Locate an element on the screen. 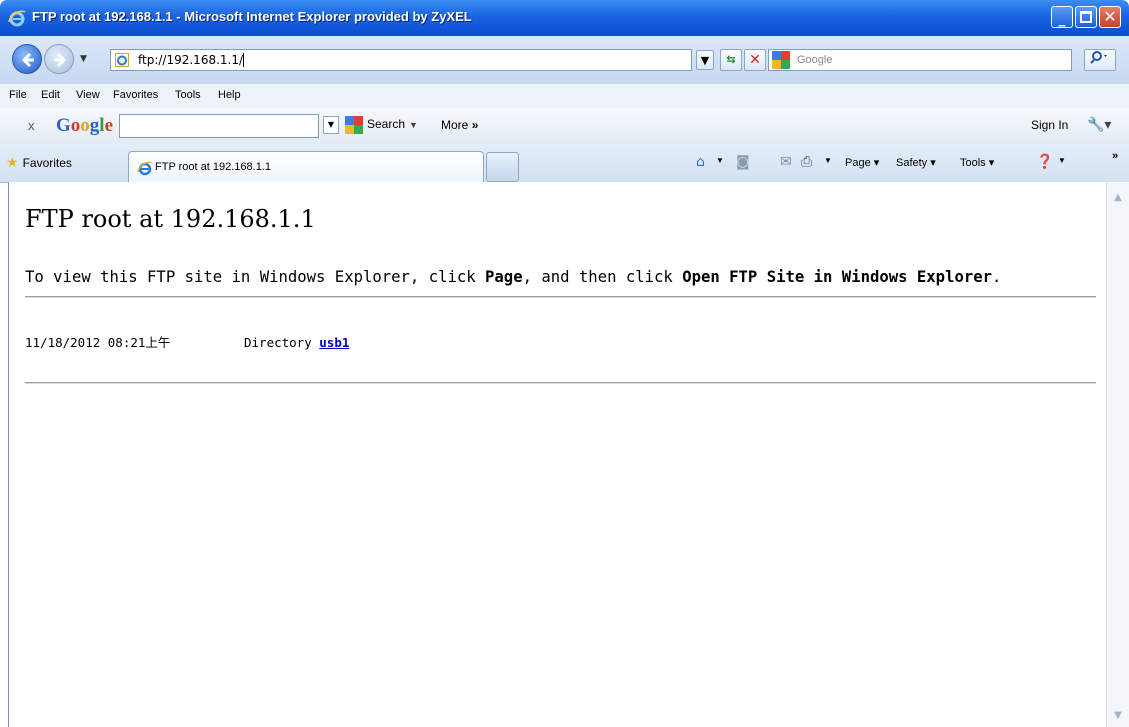 Image resolution: width=1129 pixels, height=727 pixels. chevron-more-icon: » is located at coordinates (1115, 156).